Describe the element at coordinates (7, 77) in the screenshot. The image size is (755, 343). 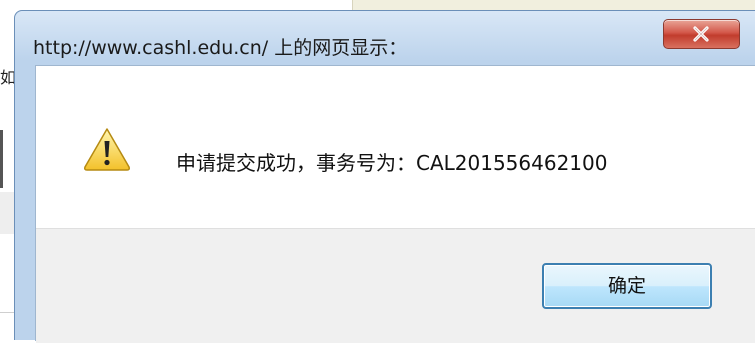
I see `background-partial-text: 如` at that location.